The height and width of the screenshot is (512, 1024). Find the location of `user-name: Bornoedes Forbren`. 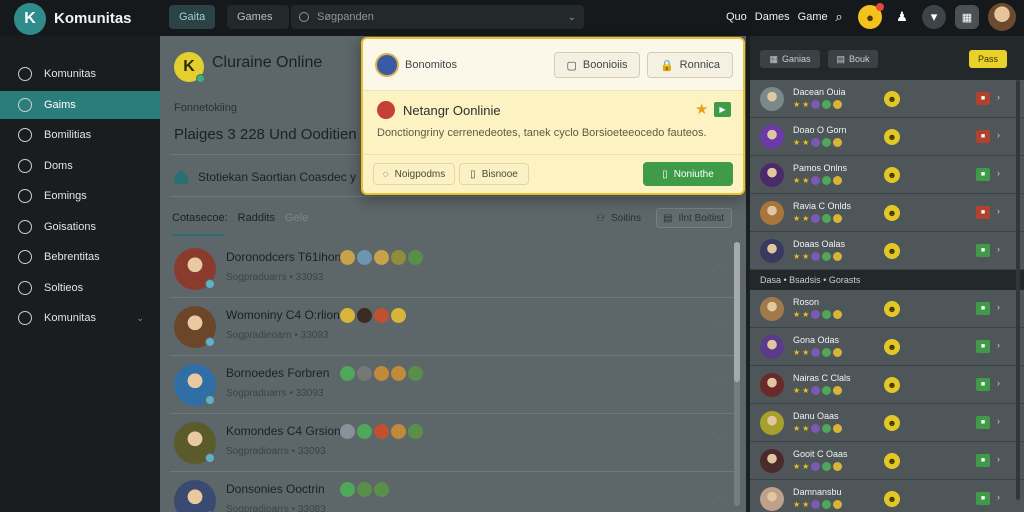

user-name: Bornoedes Forbren is located at coordinates (277, 373).